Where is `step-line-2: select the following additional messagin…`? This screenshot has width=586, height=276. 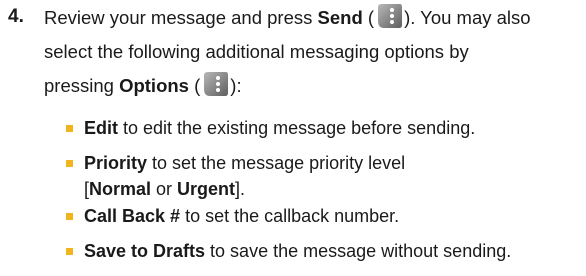
step-line-2: select the following additional messagin… is located at coordinates (256, 52).